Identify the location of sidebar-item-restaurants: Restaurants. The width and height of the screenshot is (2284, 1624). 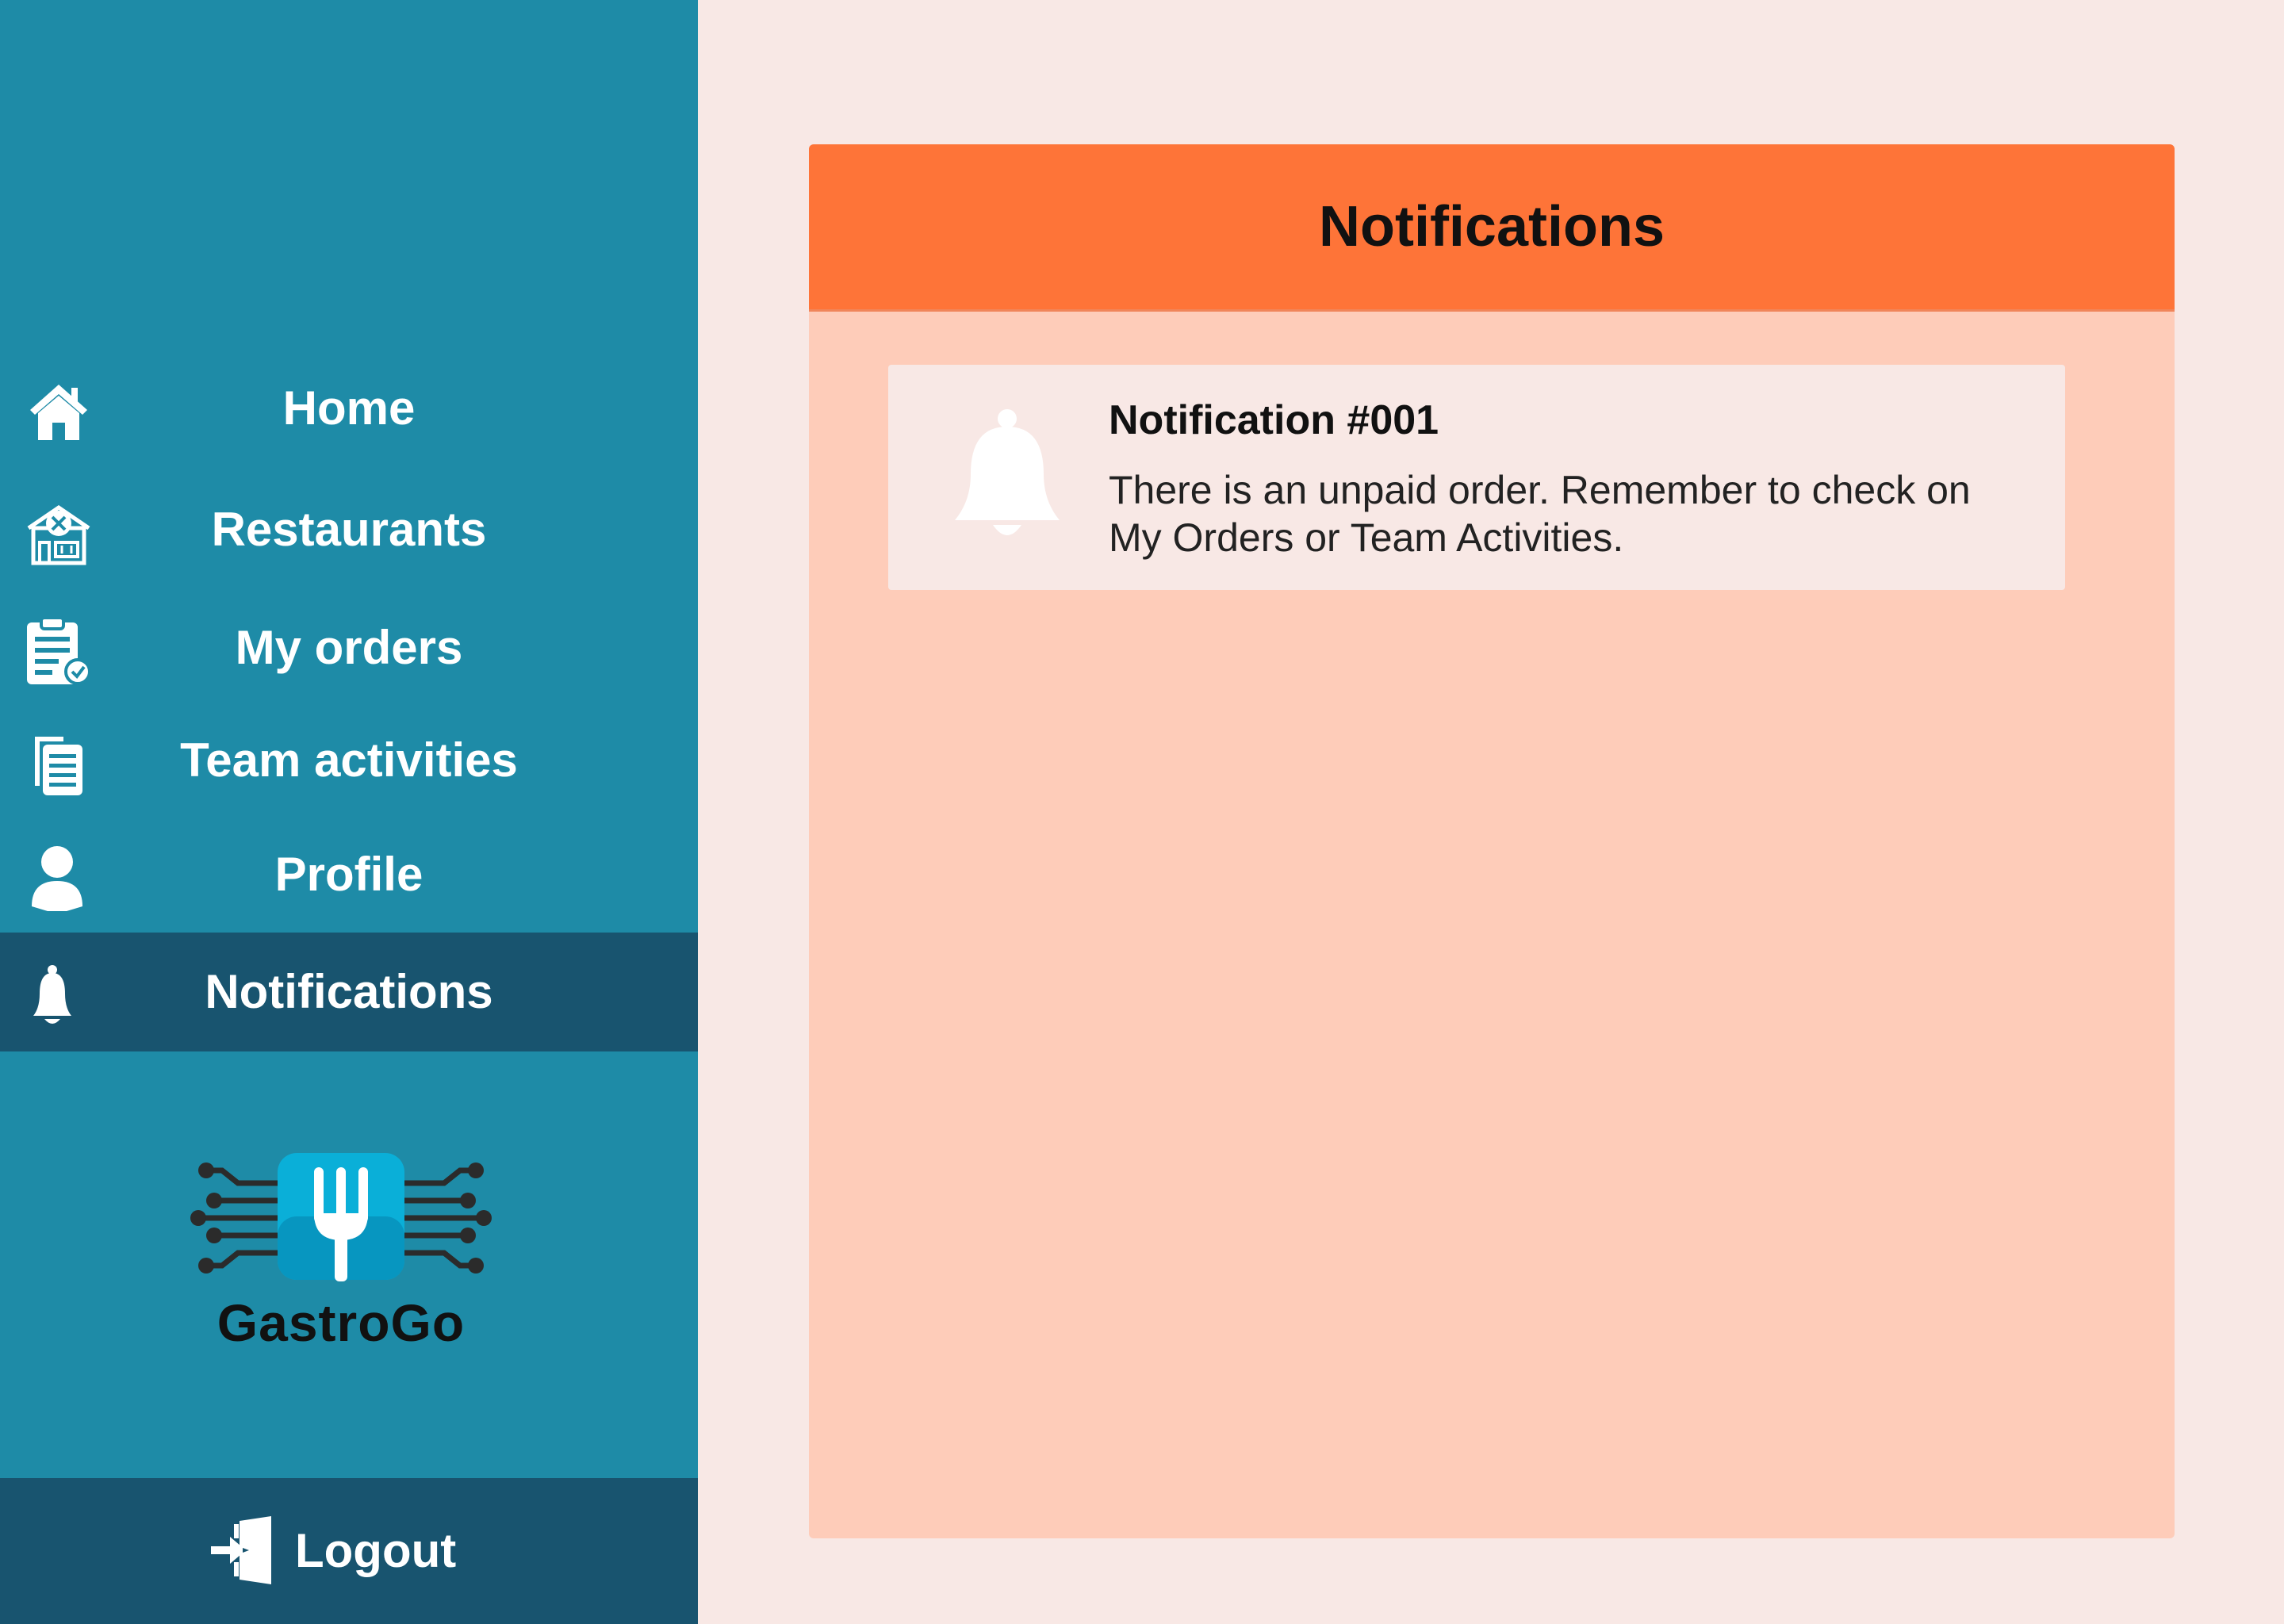
(349, 529).